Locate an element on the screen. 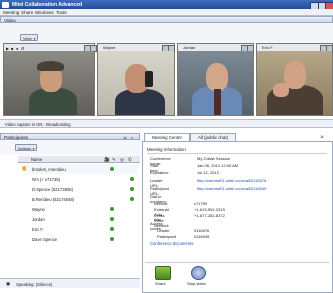 This screenshot has width=333, height=293. video-toolbar is located at coordinates (166, 33).